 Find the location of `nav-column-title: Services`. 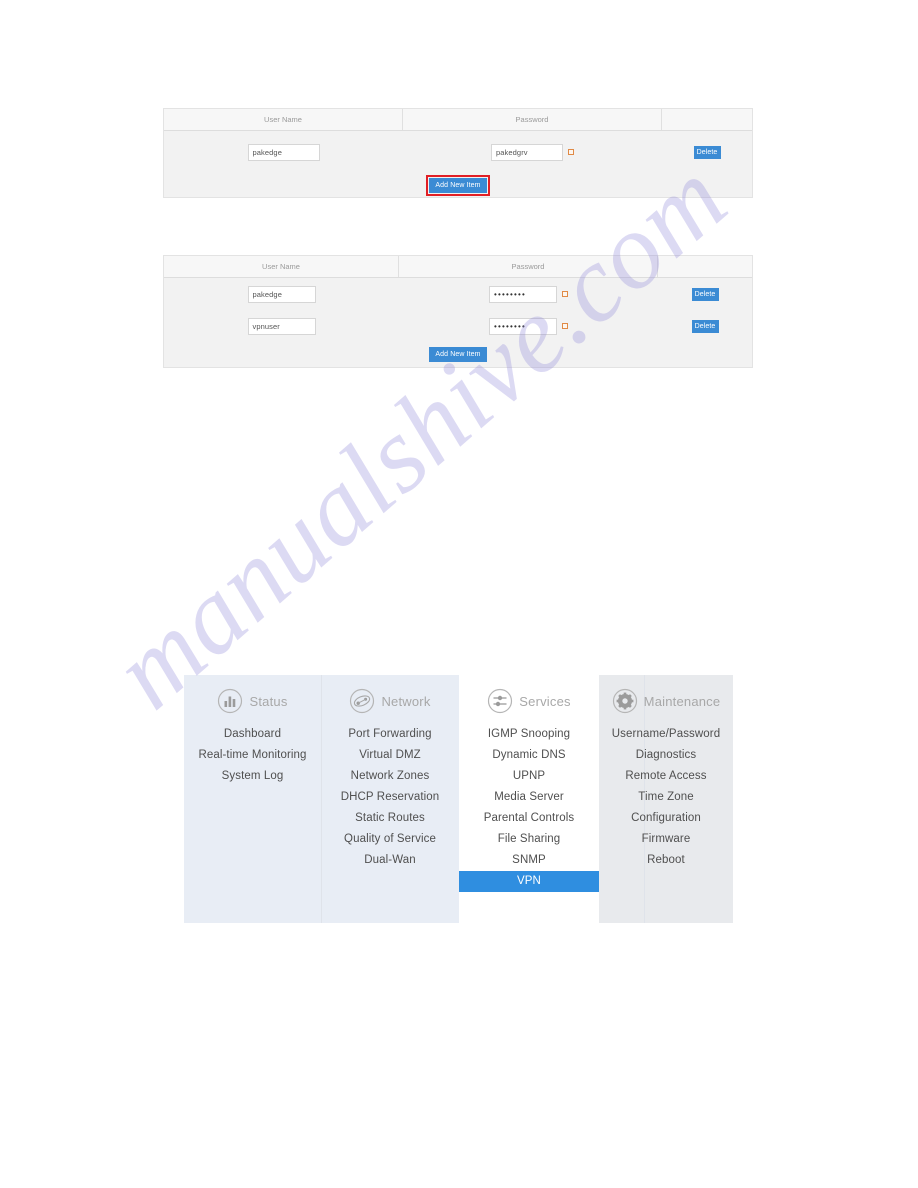

nav-column-title: Services is located at coordinates (545, 701).